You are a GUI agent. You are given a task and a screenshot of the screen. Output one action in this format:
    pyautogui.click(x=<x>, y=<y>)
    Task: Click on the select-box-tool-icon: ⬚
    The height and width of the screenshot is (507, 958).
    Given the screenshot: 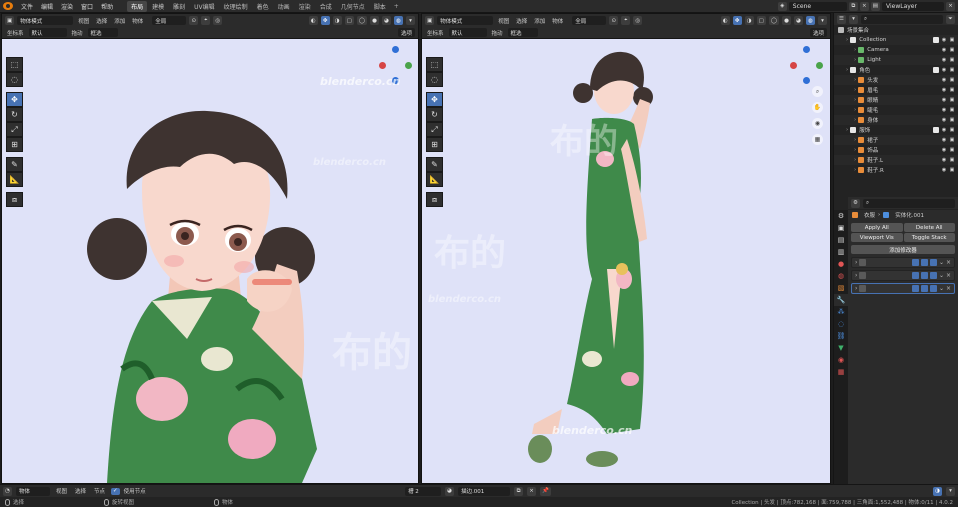 What is the action you would take?
    pyautogui.click(x=14, y=64)
    